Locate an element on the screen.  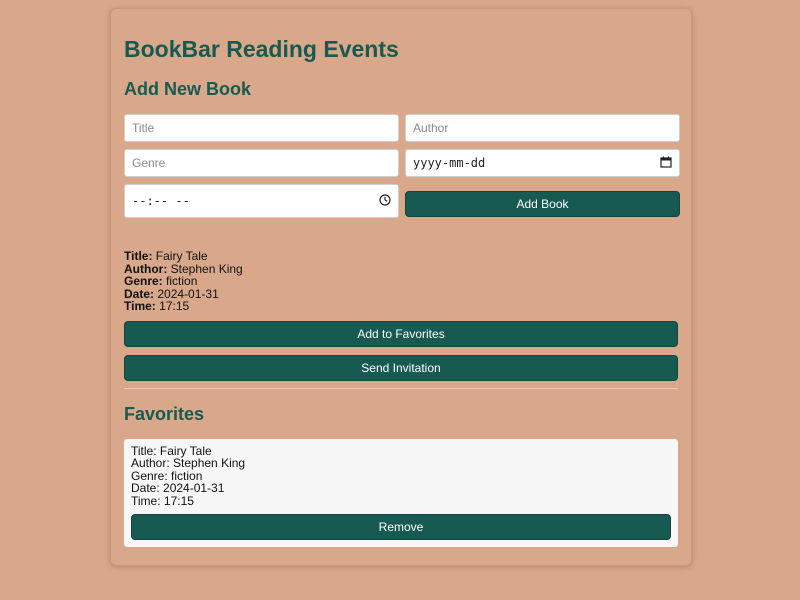
genre-input is located at coordinates (261, 163).